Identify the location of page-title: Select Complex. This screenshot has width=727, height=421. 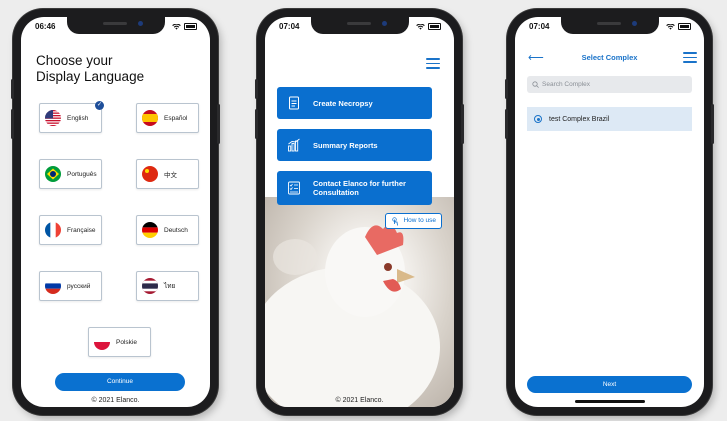
(609, 57).